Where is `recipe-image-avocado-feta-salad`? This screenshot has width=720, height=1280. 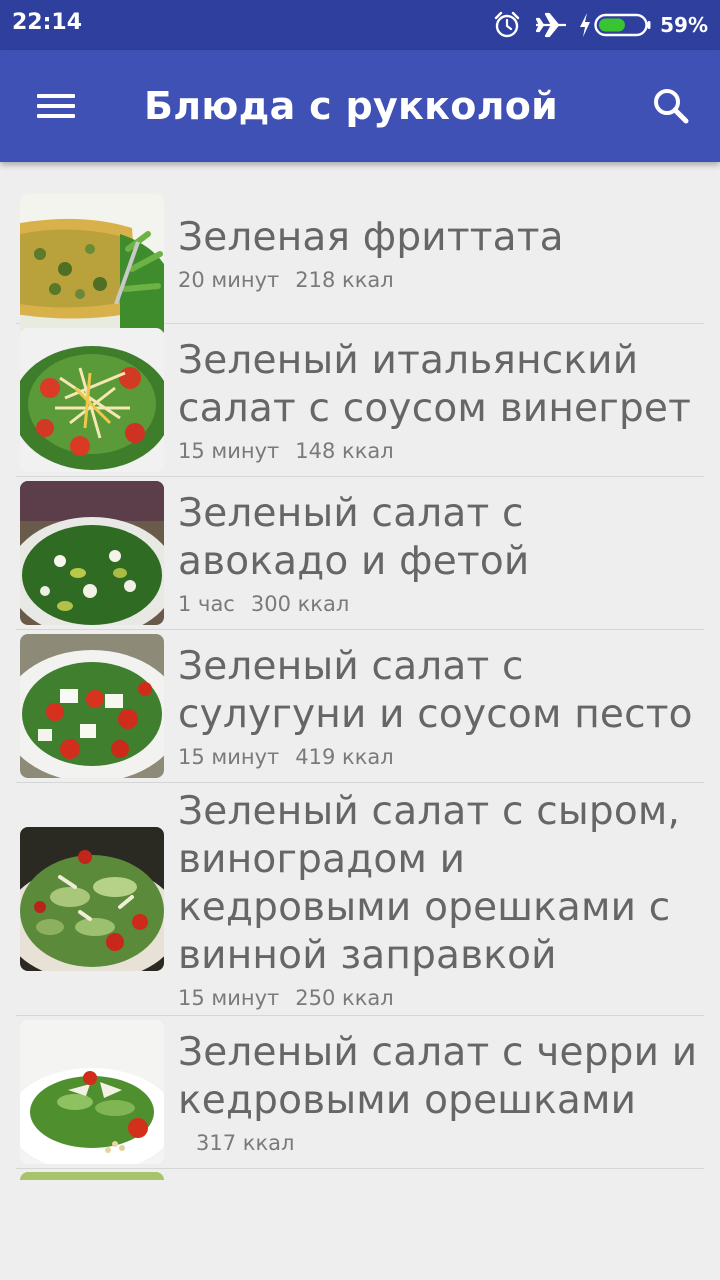
recipe-image-avocado-feta-salad is located at coordinates (92, 553).